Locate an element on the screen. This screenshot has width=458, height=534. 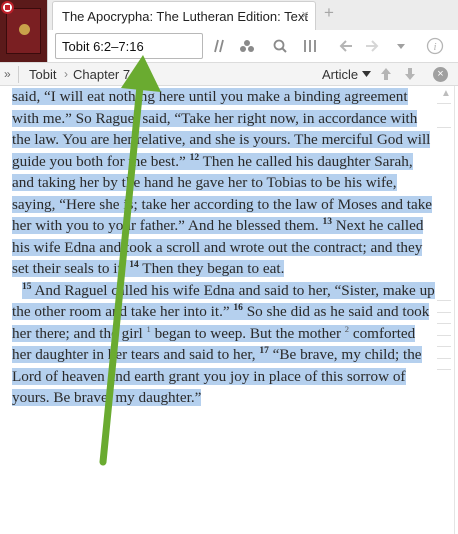
reference-input is located at coordinates (129, 46).